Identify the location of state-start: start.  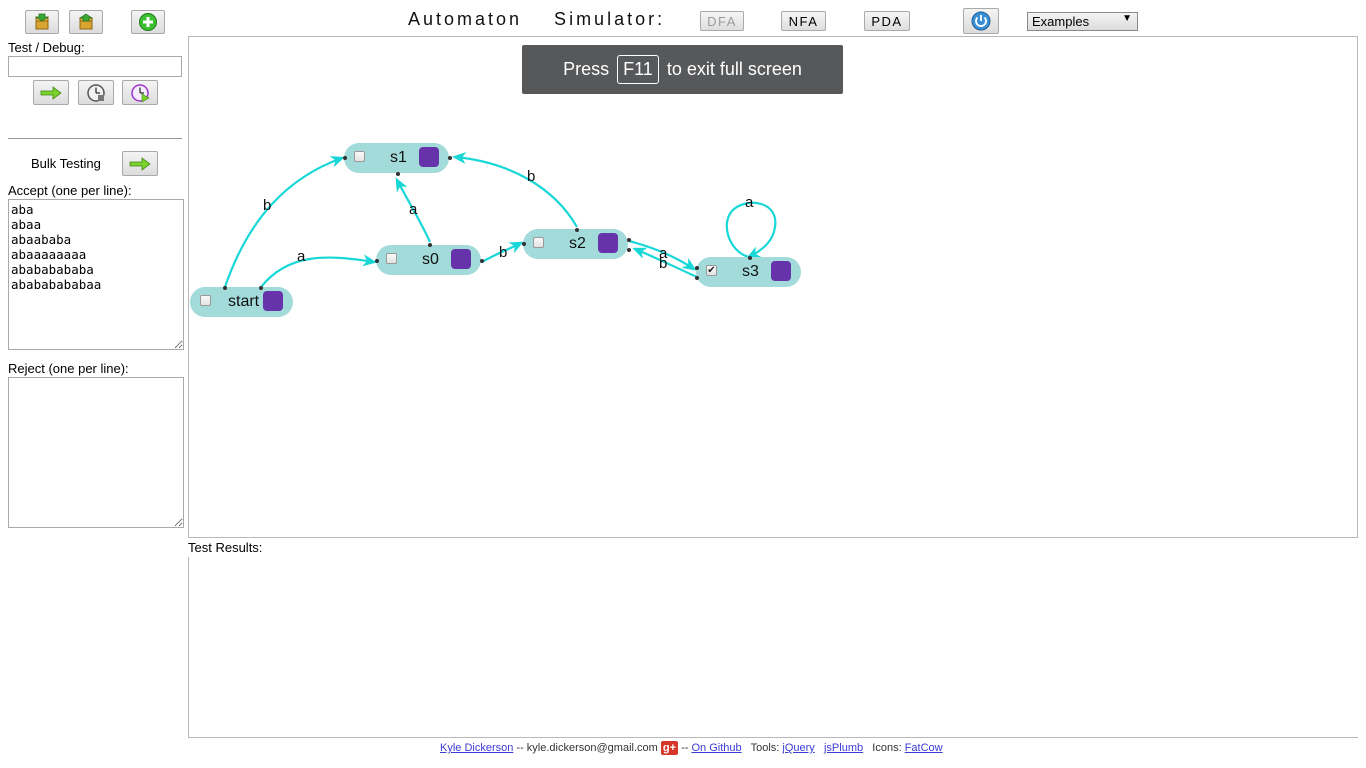
(241, 302).